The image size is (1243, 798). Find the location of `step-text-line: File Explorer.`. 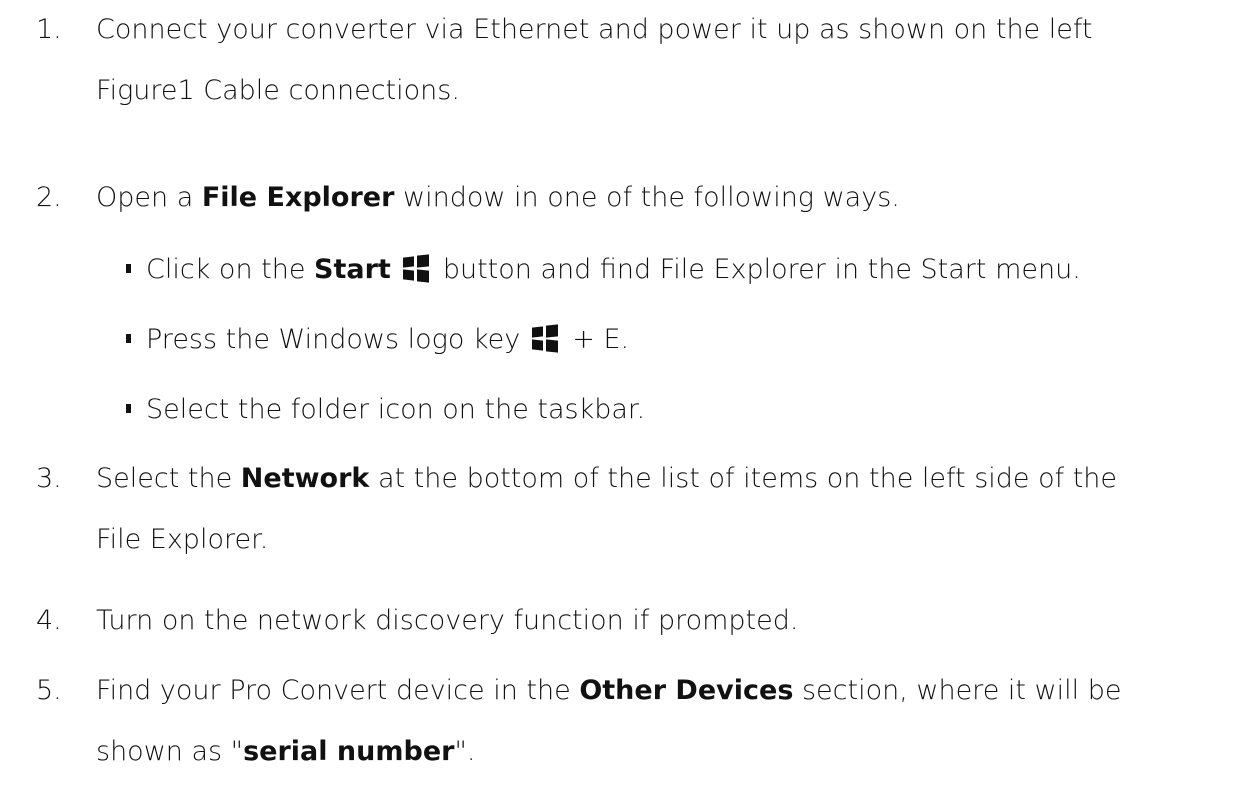

step-text-line: File Explorer. is located at coordinates (182, 539).